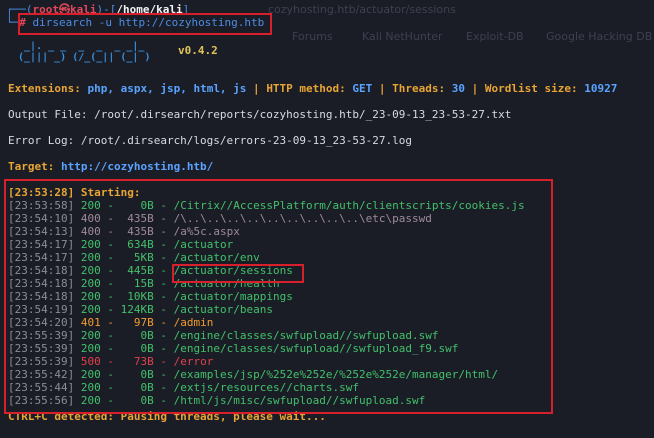 The image size is (654, 438). Describe the element at coordinates (124, 231) in the screenshot. I see `result-row: [23:54:13] 400 - 435B - /a%5c.aspx` at that location.